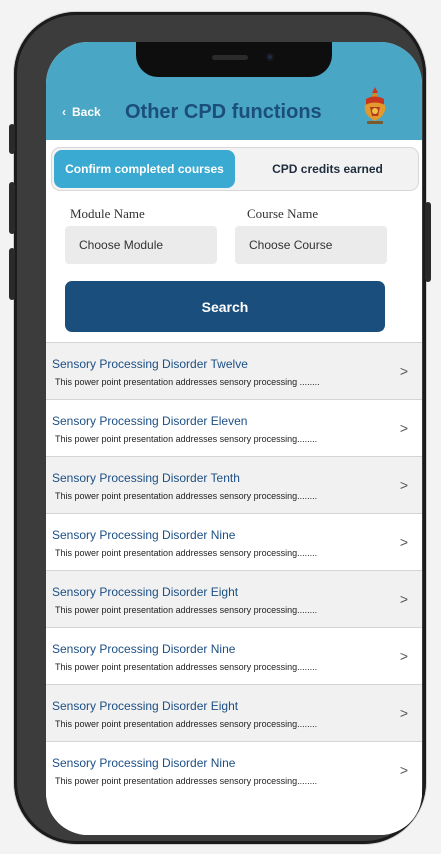 This screenshot has height=854, width=441. Describe the element at coordinates (144, 169) in the screenshot. I see `tab-confirm-completed-courses: Confirm completed courses` at that location.